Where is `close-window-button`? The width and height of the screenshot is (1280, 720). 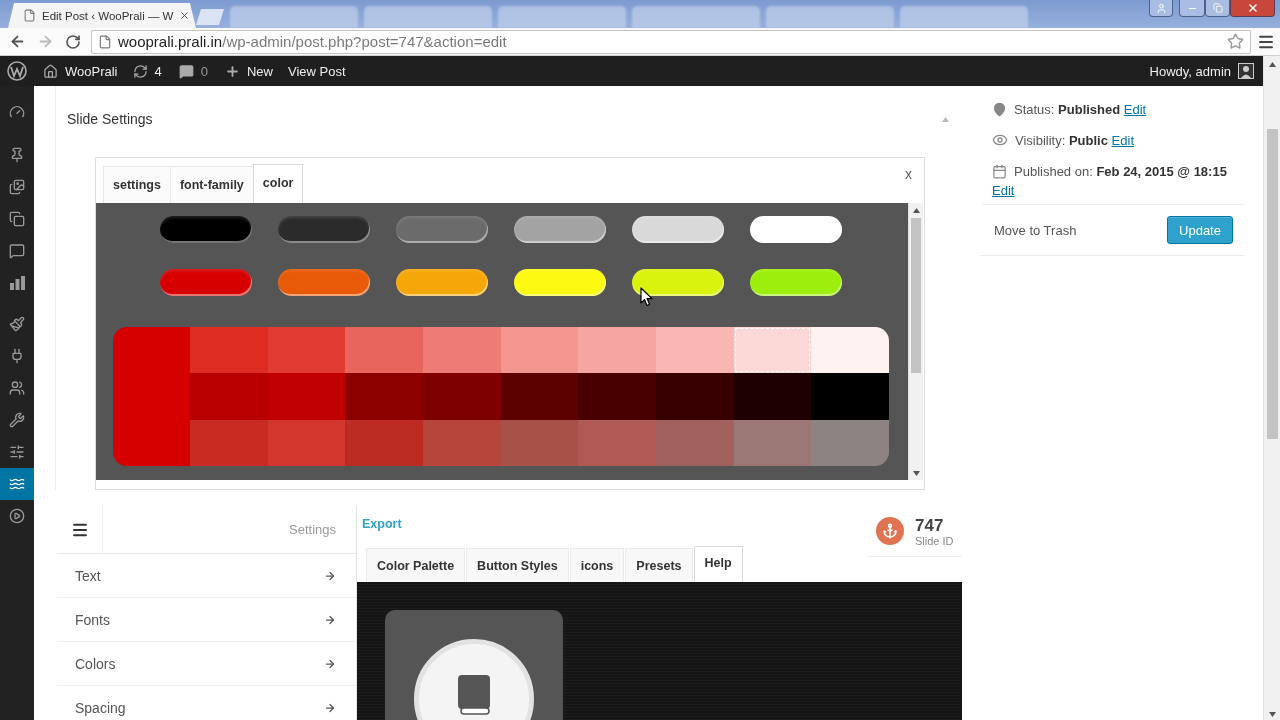 close-window-button is located at coordinates (1252, 8).